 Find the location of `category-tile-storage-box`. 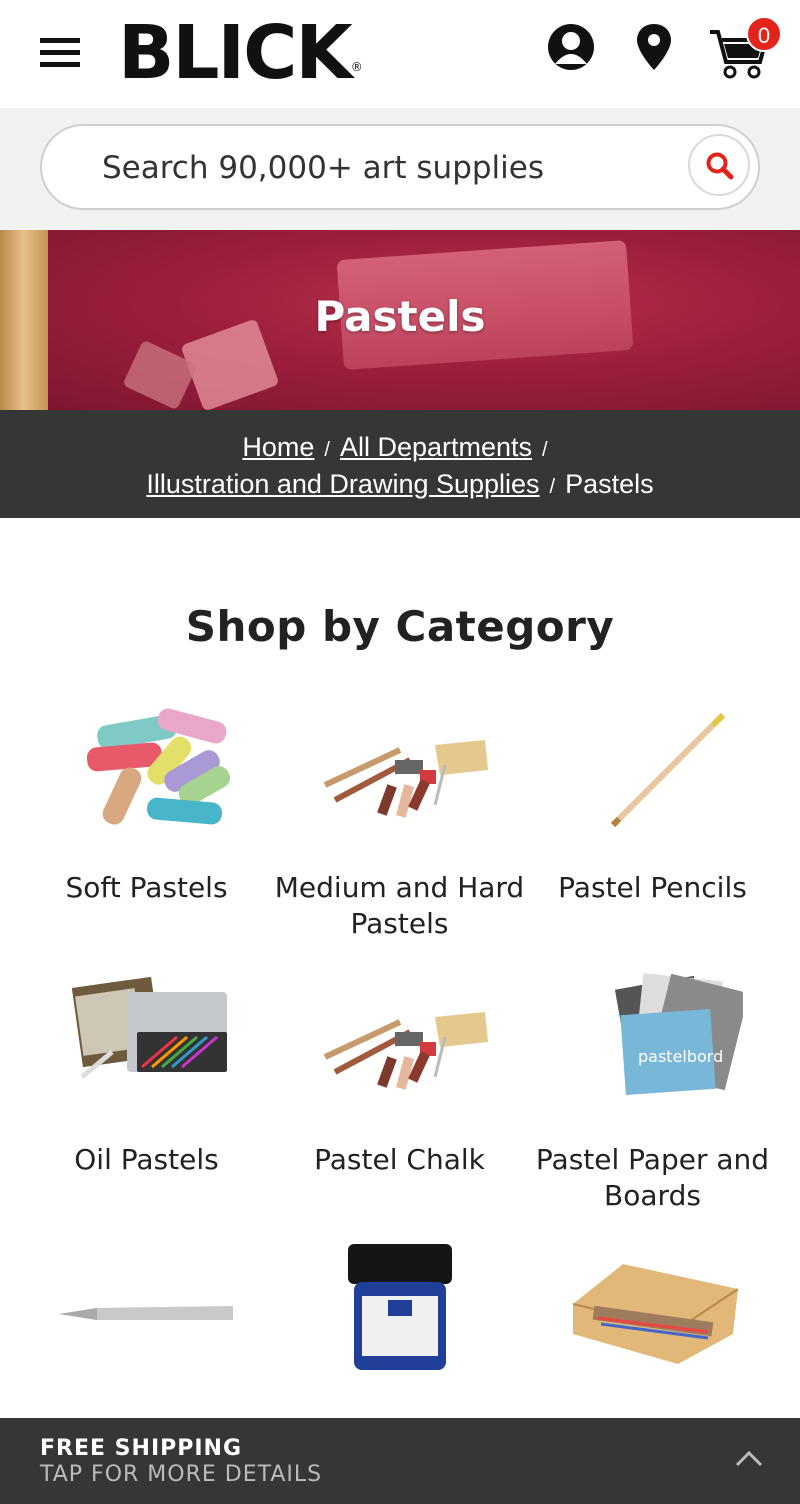

category-tile-storage-box is located at coordinates (652, 1324).